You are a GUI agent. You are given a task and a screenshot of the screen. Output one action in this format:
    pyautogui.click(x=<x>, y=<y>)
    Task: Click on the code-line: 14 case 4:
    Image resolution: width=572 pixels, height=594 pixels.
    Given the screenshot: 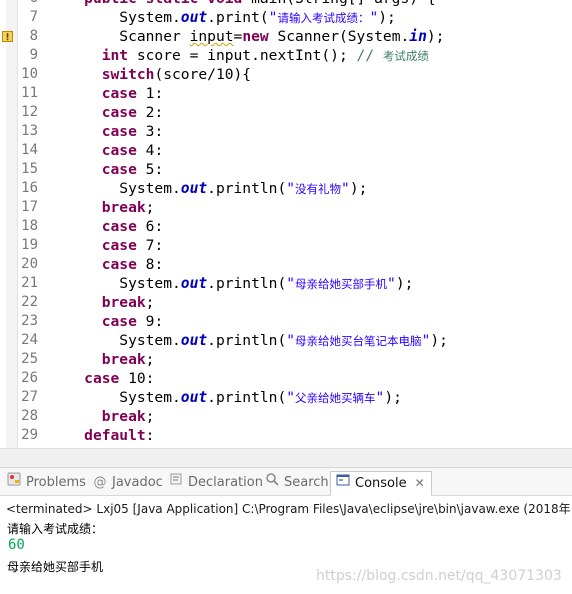 What is the action you would take?
    pyautogui.click(x=286, y=150)
    